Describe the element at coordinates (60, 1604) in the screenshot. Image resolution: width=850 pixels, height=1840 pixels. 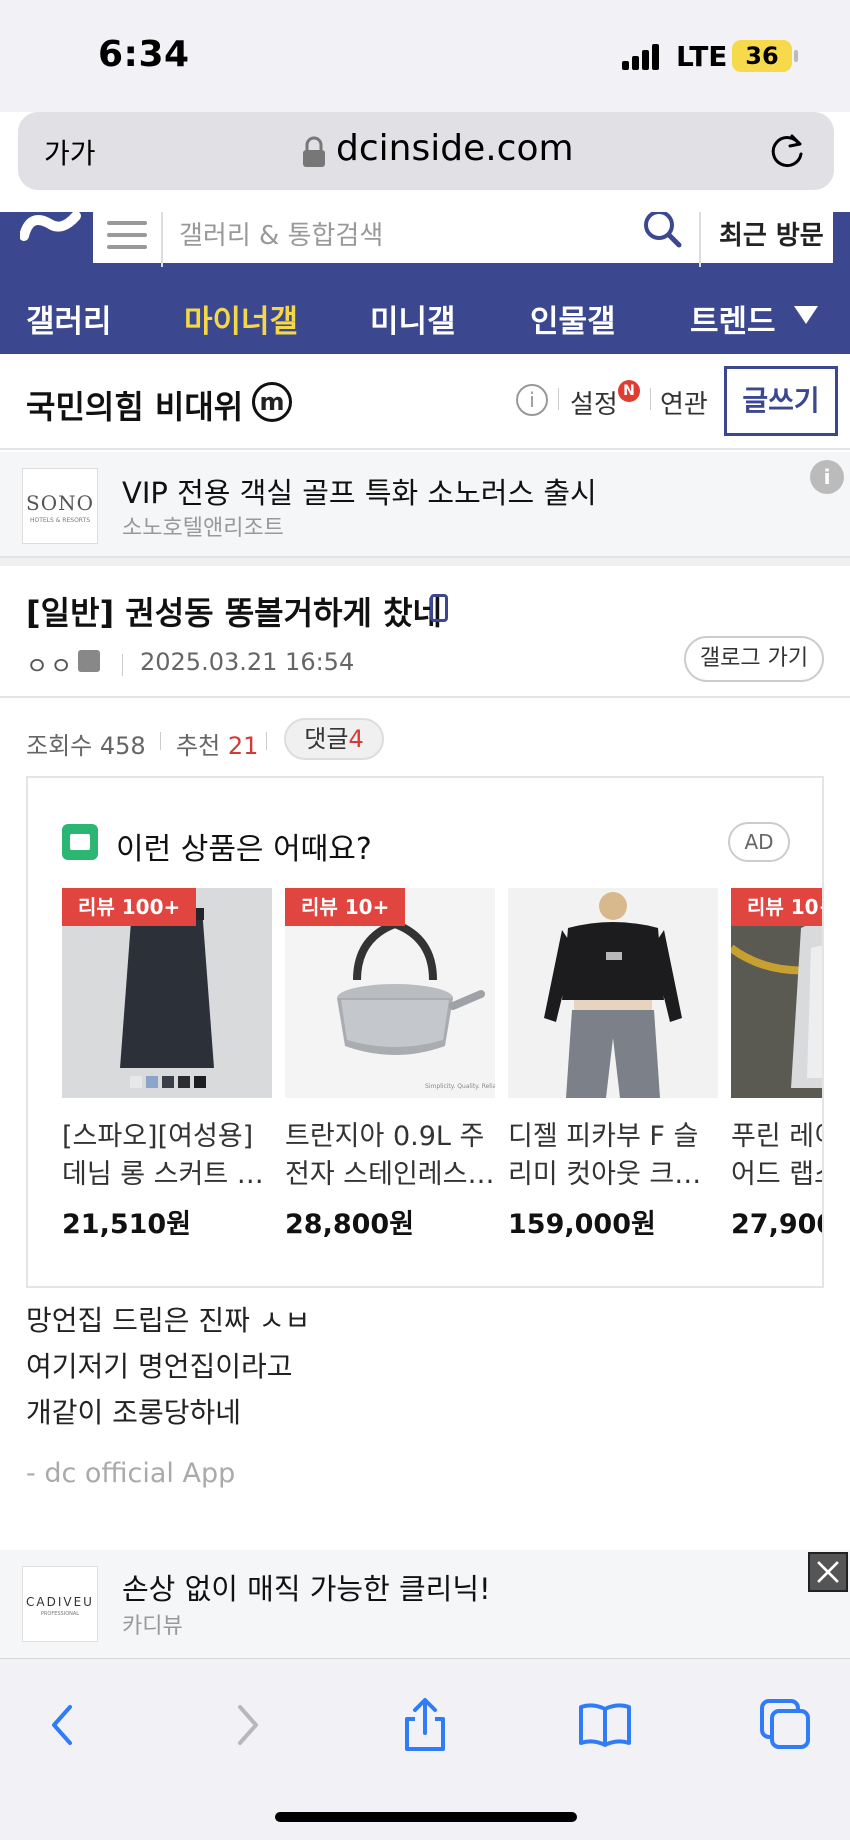
I see `cadiveu-logo: CADIVEU PROFESSIONAL` at that location.